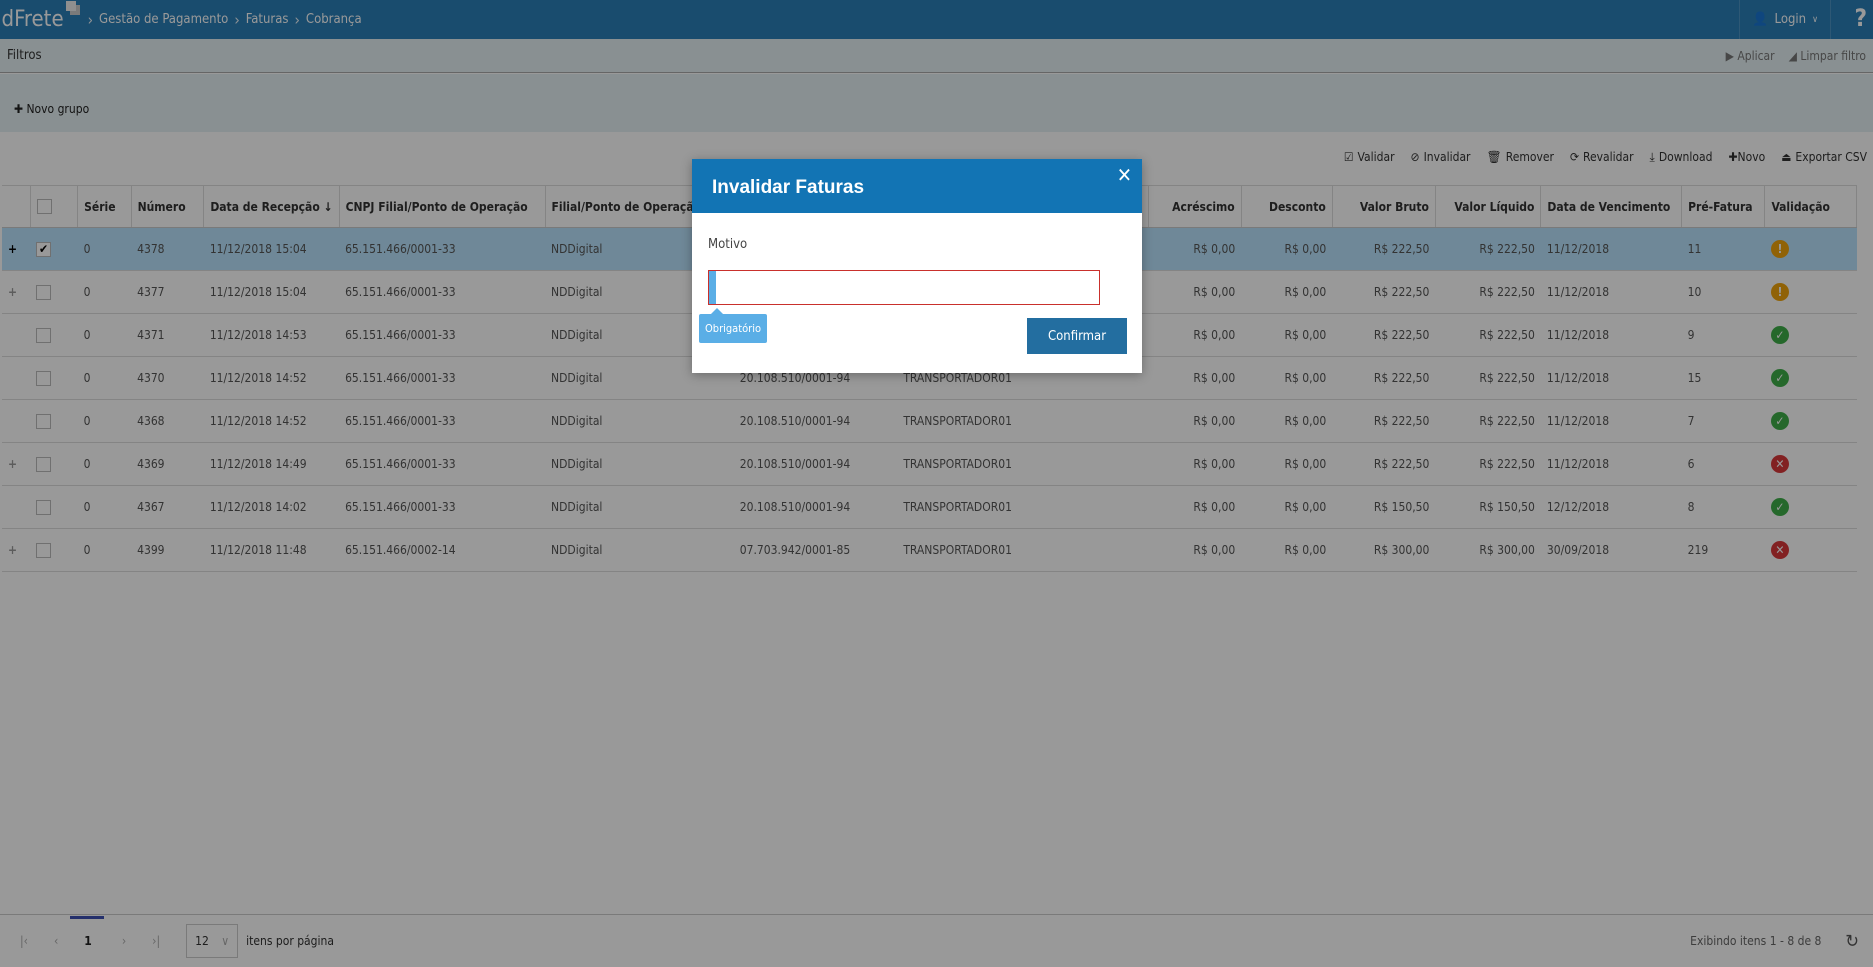 Image resolution: width=1873 pixels, height=967 pixels. Describe the element at coordinates (728, 244) in the screenshot. I see `reason-label: Motivo` at that location.